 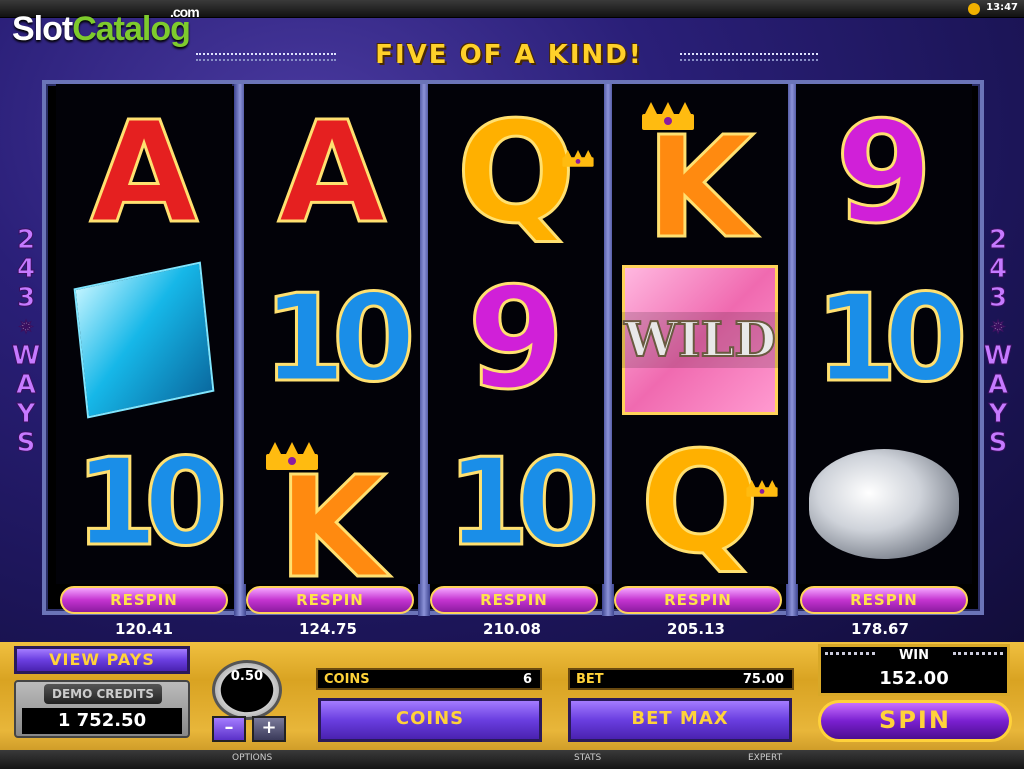 I want to click on win-value: 152.00, so click(x=914, y=678).